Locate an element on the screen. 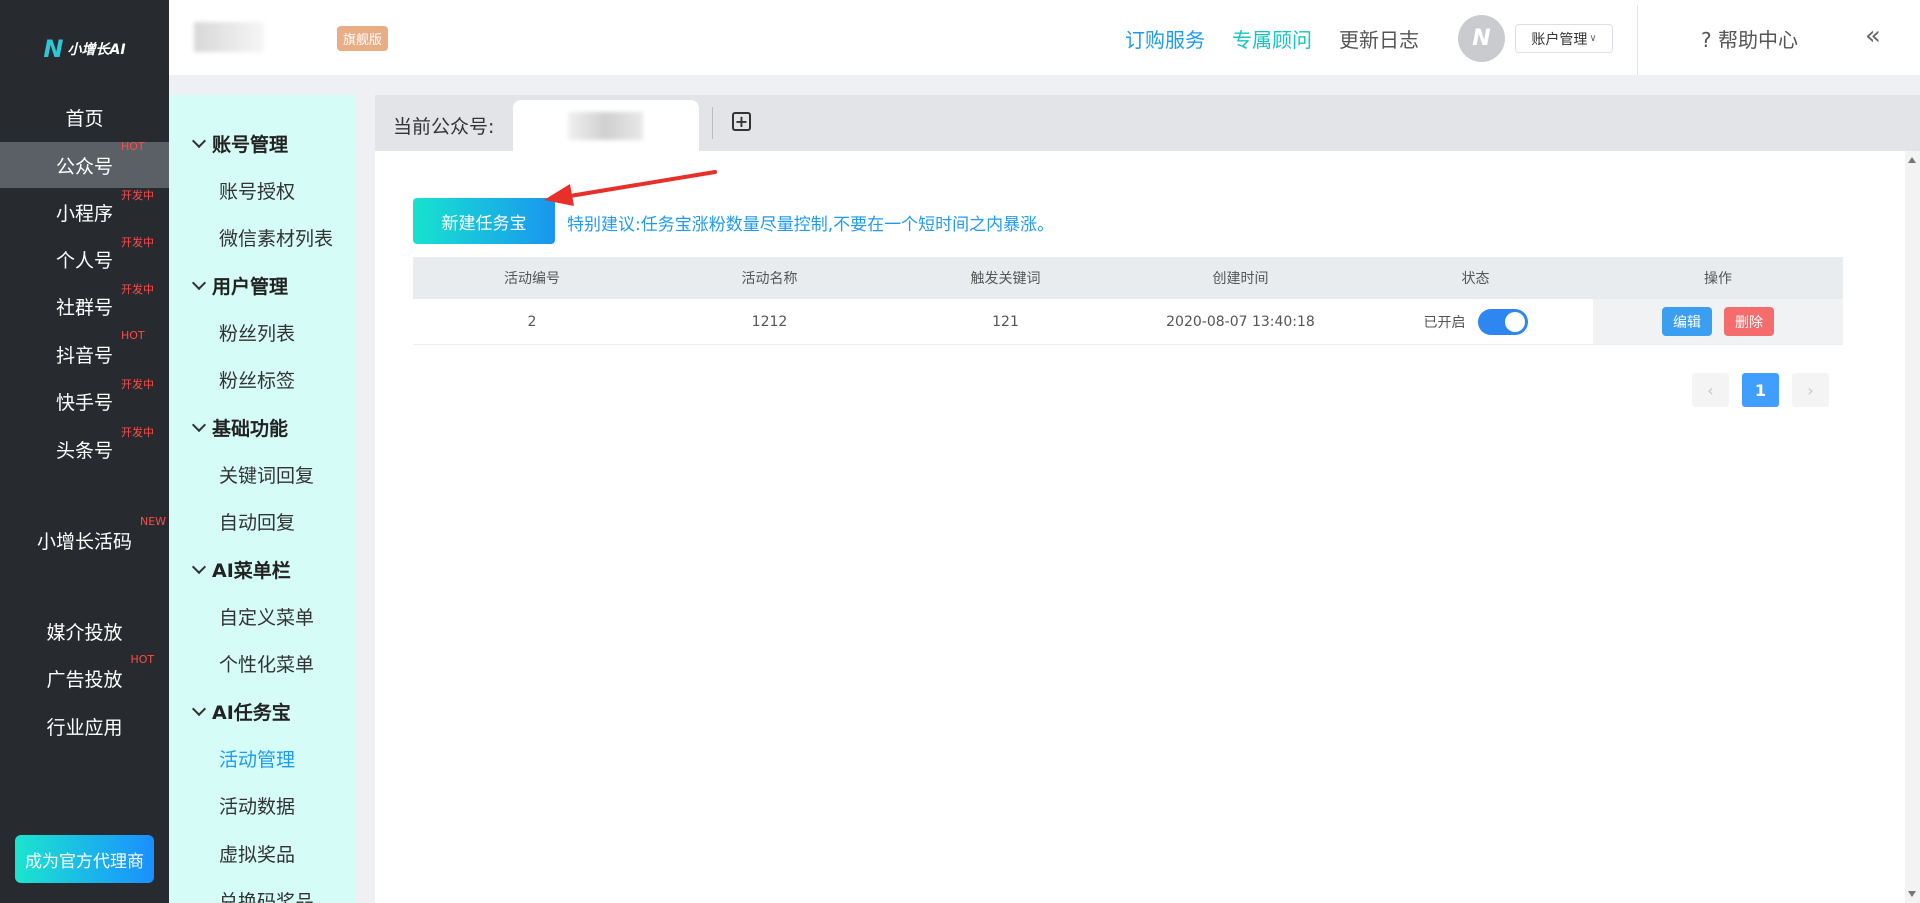 This screenshot has height=903, width=1920. avatar: N is located at coordinates (1481, 38).